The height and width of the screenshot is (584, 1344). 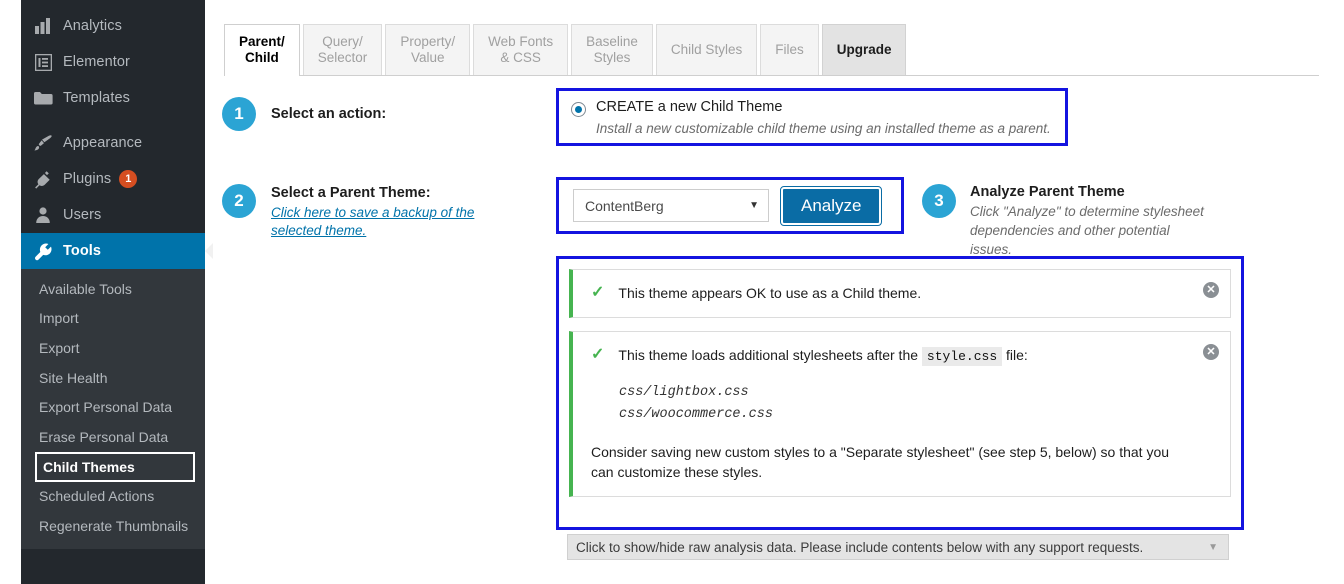 I want to click on list-item: css/woocommerce.css, so click(x=696, y=414).